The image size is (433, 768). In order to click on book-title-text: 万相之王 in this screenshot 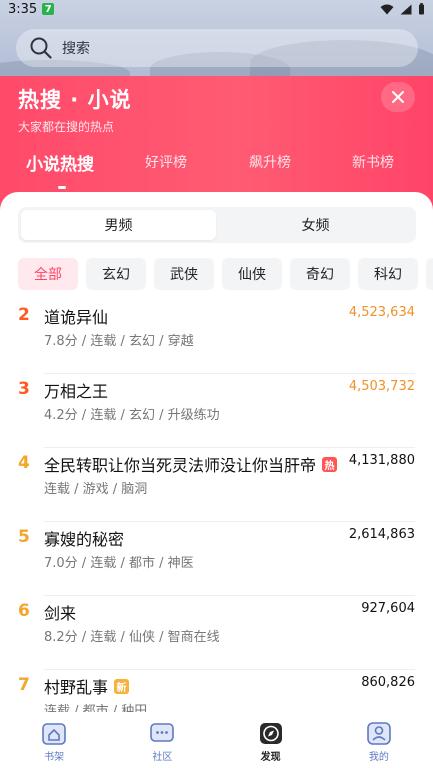, I will do `click(76, 391)`.